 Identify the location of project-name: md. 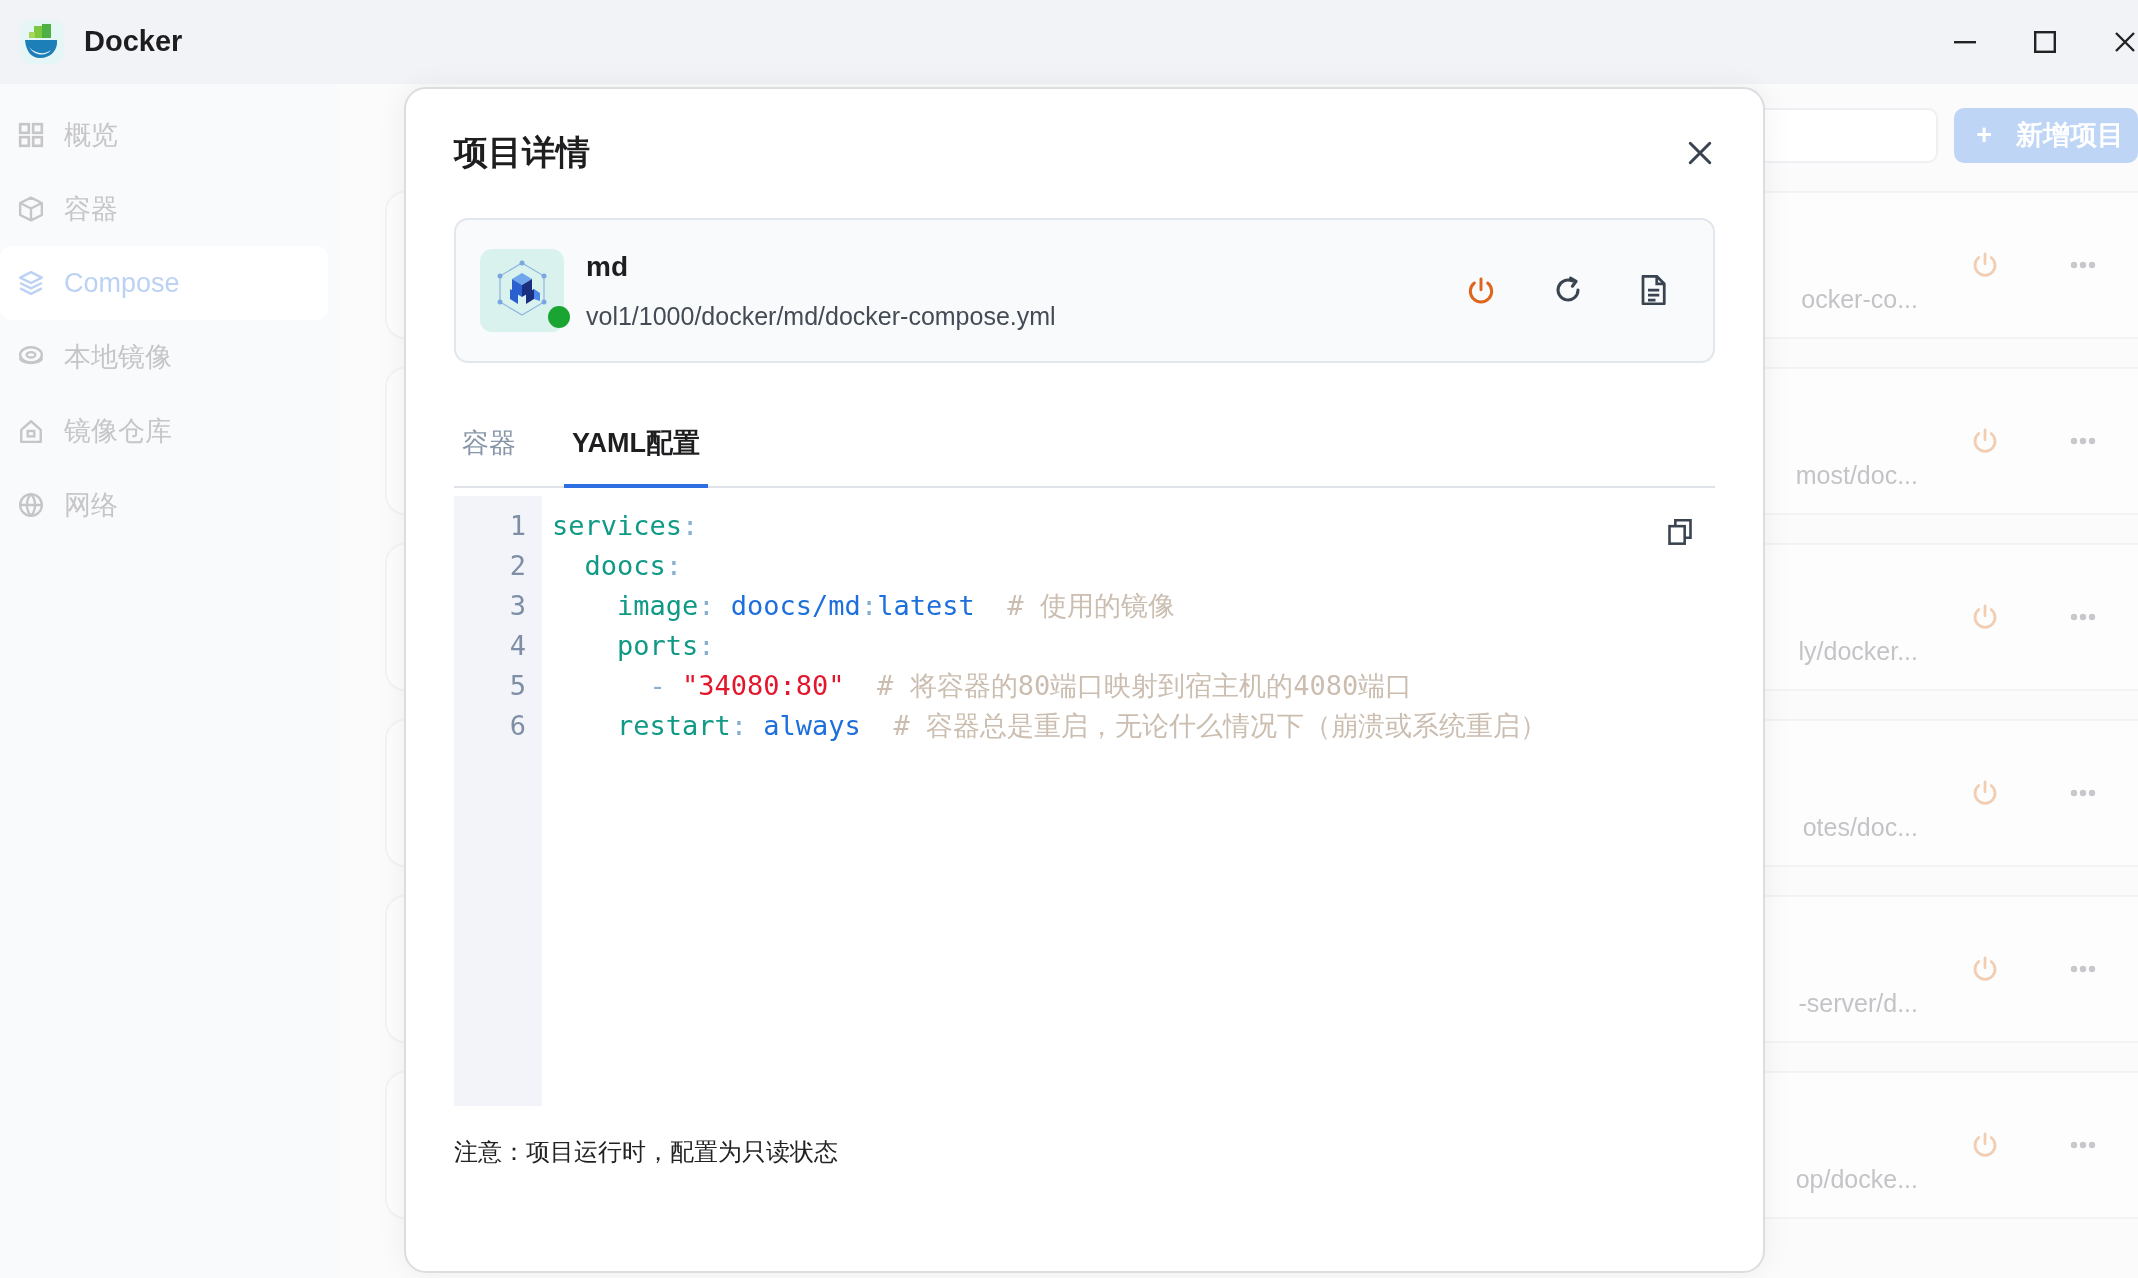
(607, 266).